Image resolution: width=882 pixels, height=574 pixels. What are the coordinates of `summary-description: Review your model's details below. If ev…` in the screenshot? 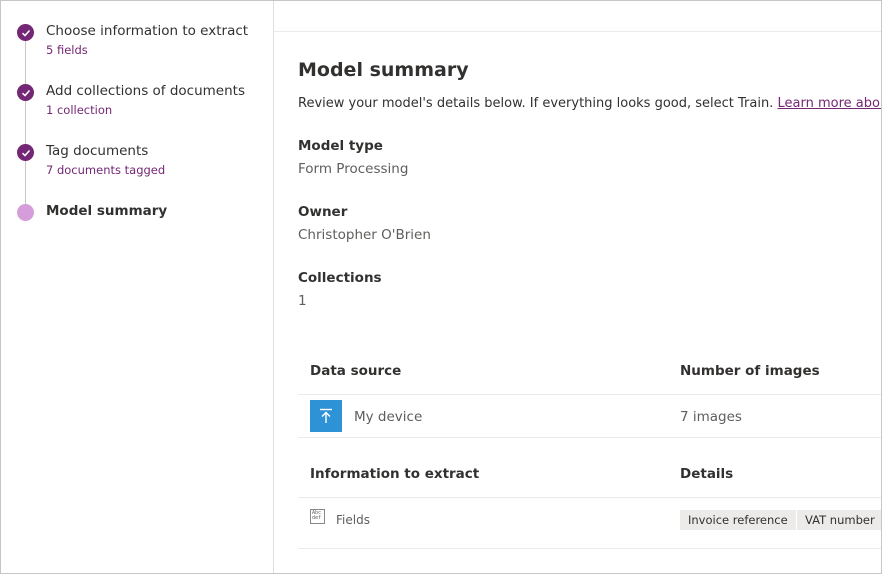 It's located at (589, 103).